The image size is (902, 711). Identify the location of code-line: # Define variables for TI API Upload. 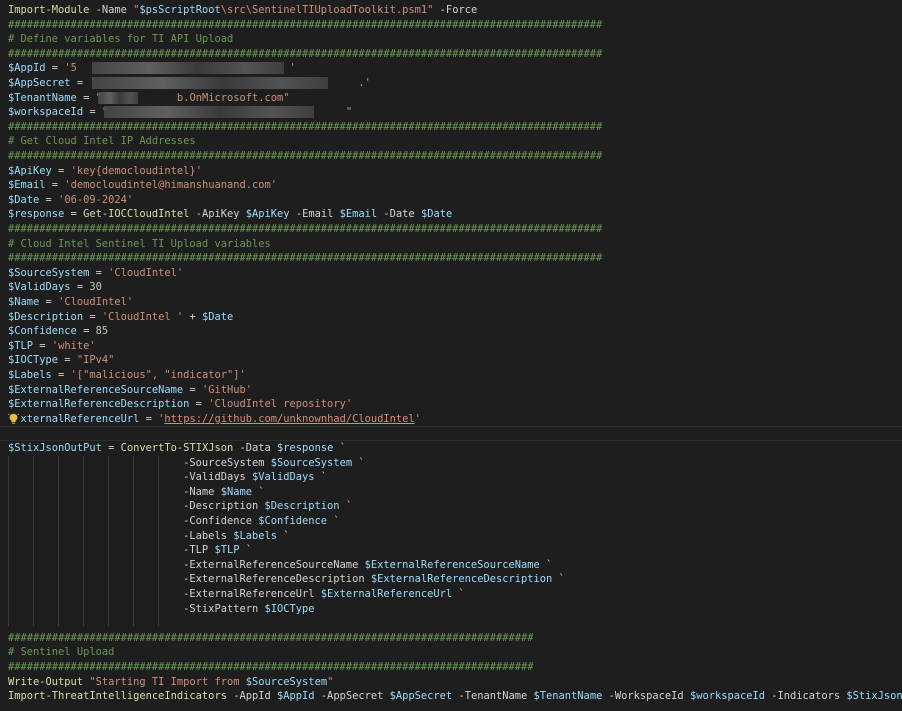
(451, 39).